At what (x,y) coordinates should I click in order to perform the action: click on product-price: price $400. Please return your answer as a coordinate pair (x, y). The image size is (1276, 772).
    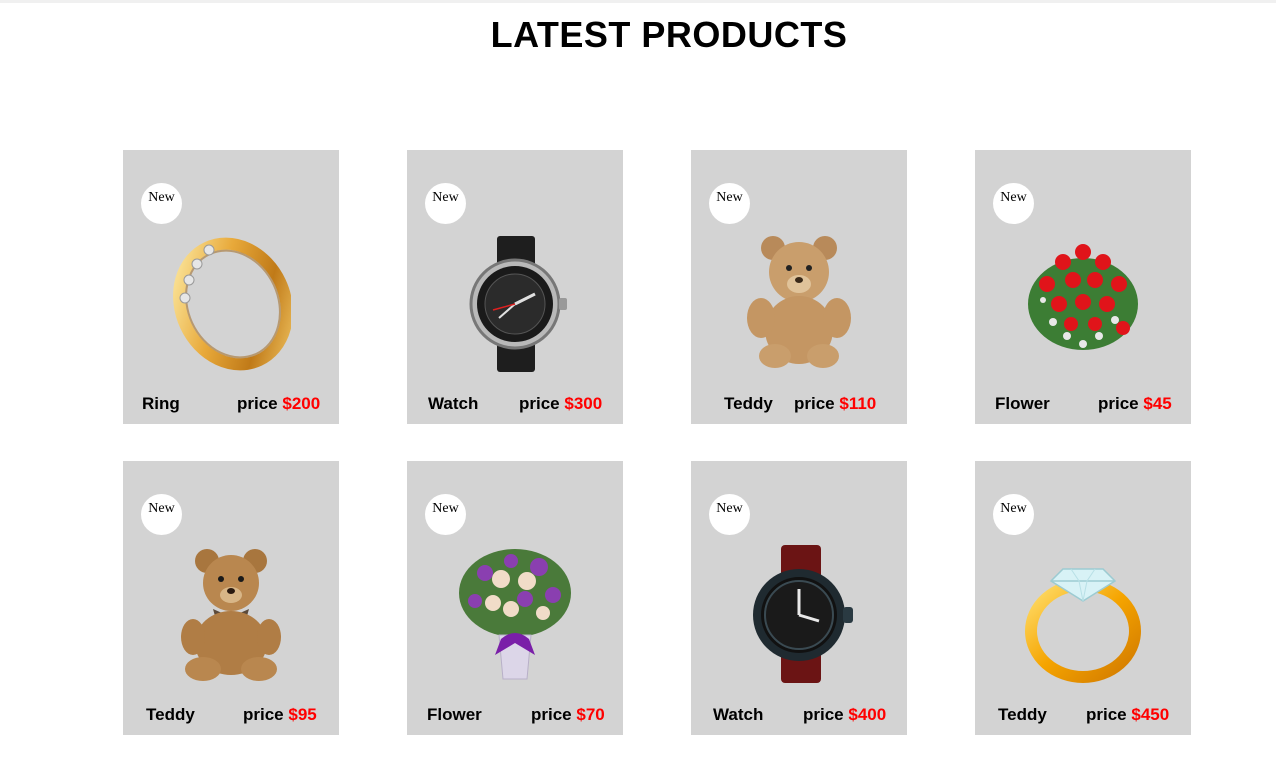
    Looking at the image, I should click on (844, 715).